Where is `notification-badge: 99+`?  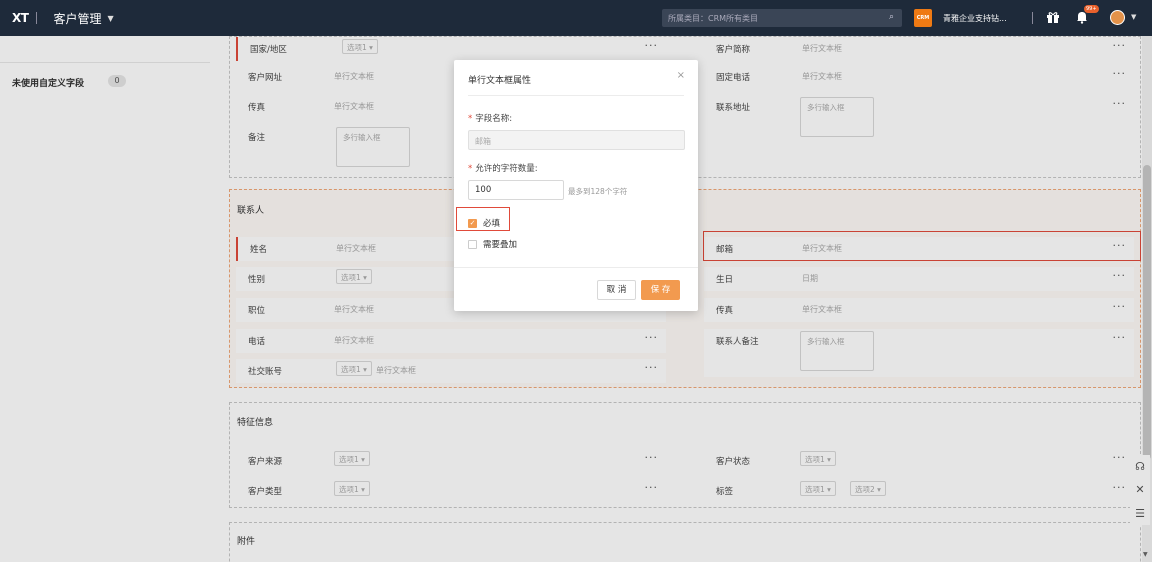 notification-badge: 99+ is located at coordinates (1091, 9).